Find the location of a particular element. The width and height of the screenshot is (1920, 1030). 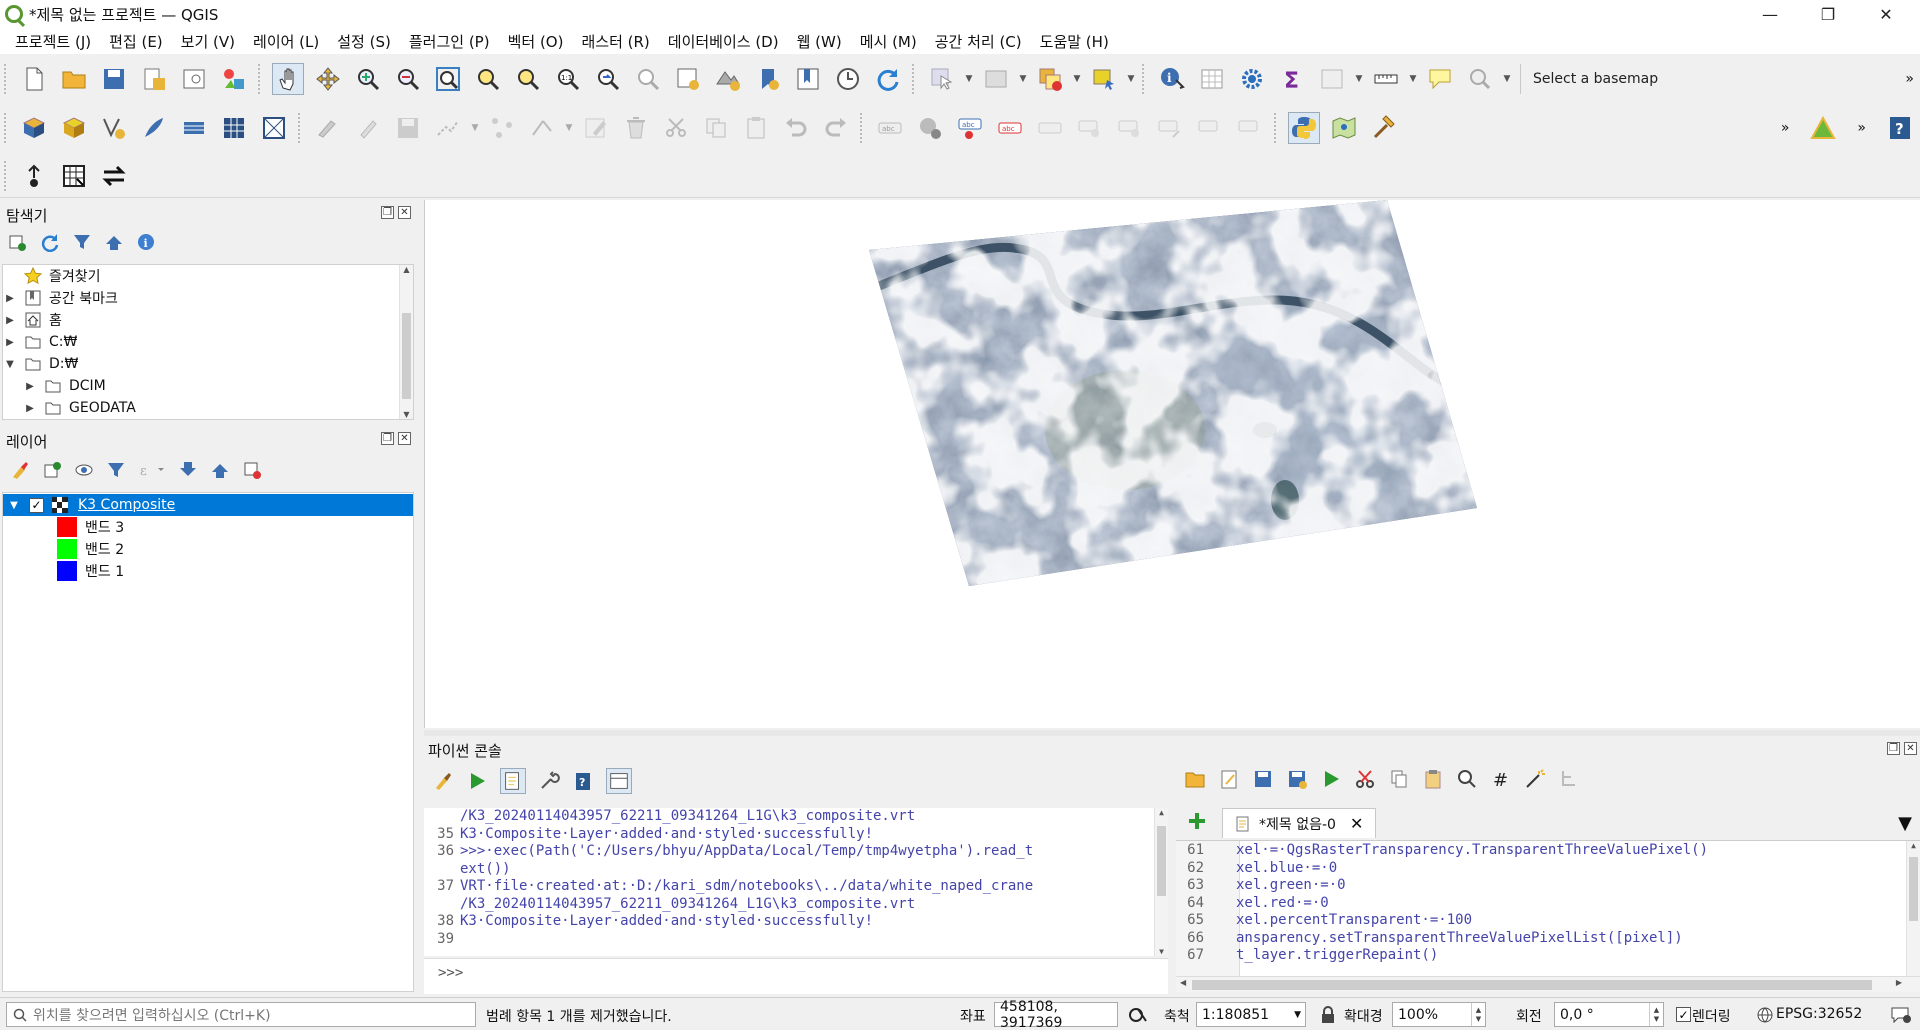

style-manager-button is located at coordinates (234, 79).